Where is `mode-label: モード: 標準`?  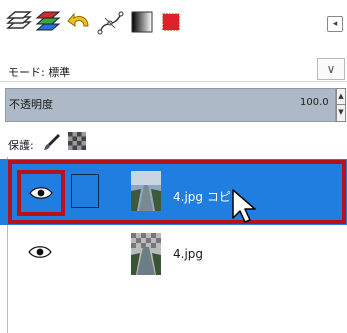
mode-label: モード: 標準 is located at coordinates (39, 72).